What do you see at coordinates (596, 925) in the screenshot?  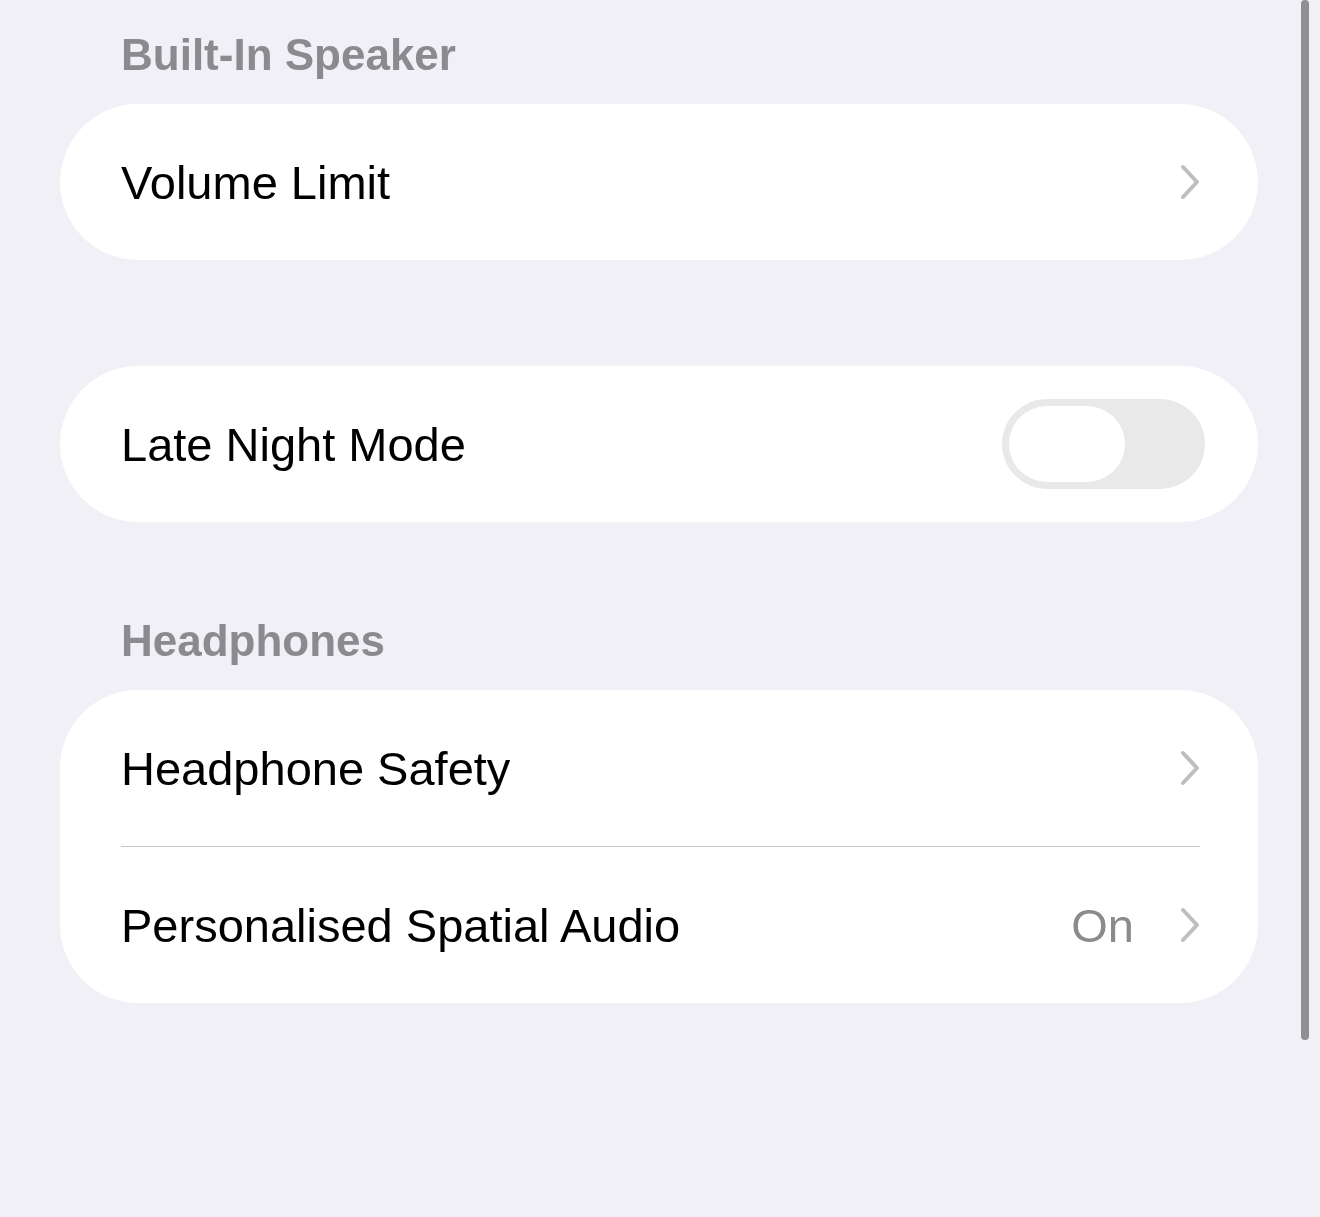 I see `row-label: Personalised Spatial Audio` at bounding box center [596, 925].